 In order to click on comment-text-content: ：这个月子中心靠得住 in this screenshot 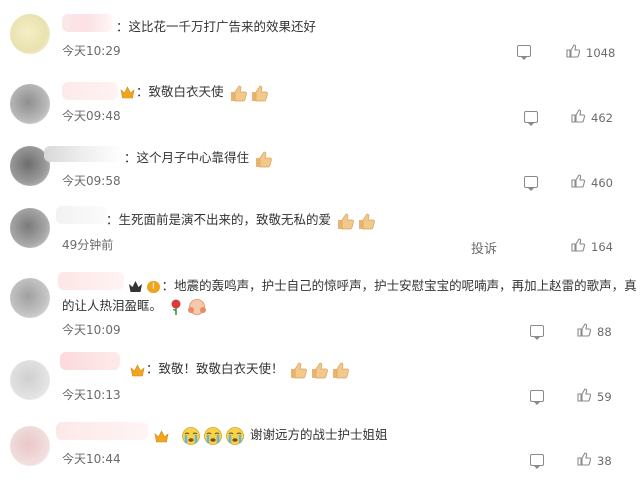, I will do `click(187, 157)`.